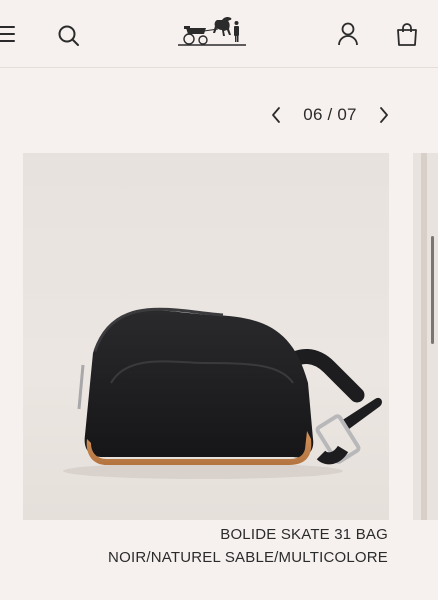 The image size is (438, 600). What do you see at coordinates (432, 290) in the screenshot?
I see `scrollbar` at bounding box center [432, 290].